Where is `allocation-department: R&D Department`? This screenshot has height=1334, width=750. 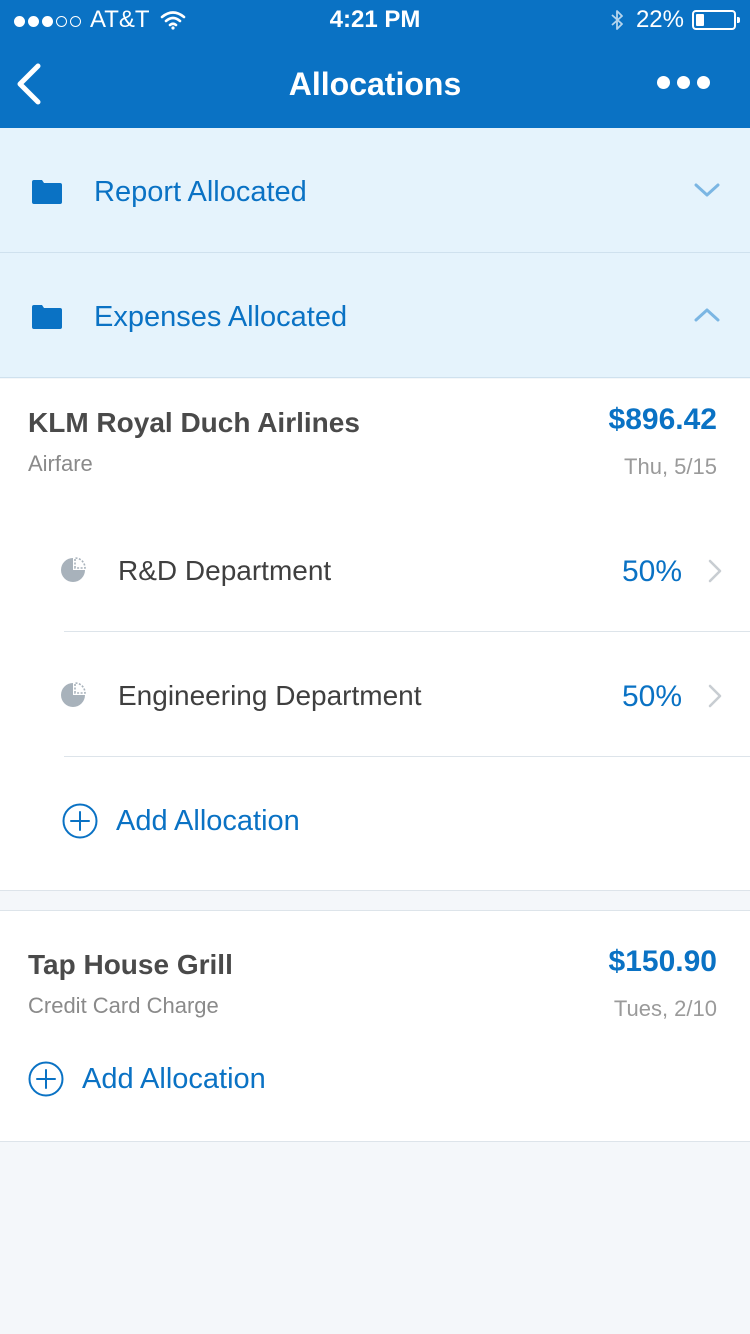
allocation-department: R&D Department is located at coordinates (225, 570).